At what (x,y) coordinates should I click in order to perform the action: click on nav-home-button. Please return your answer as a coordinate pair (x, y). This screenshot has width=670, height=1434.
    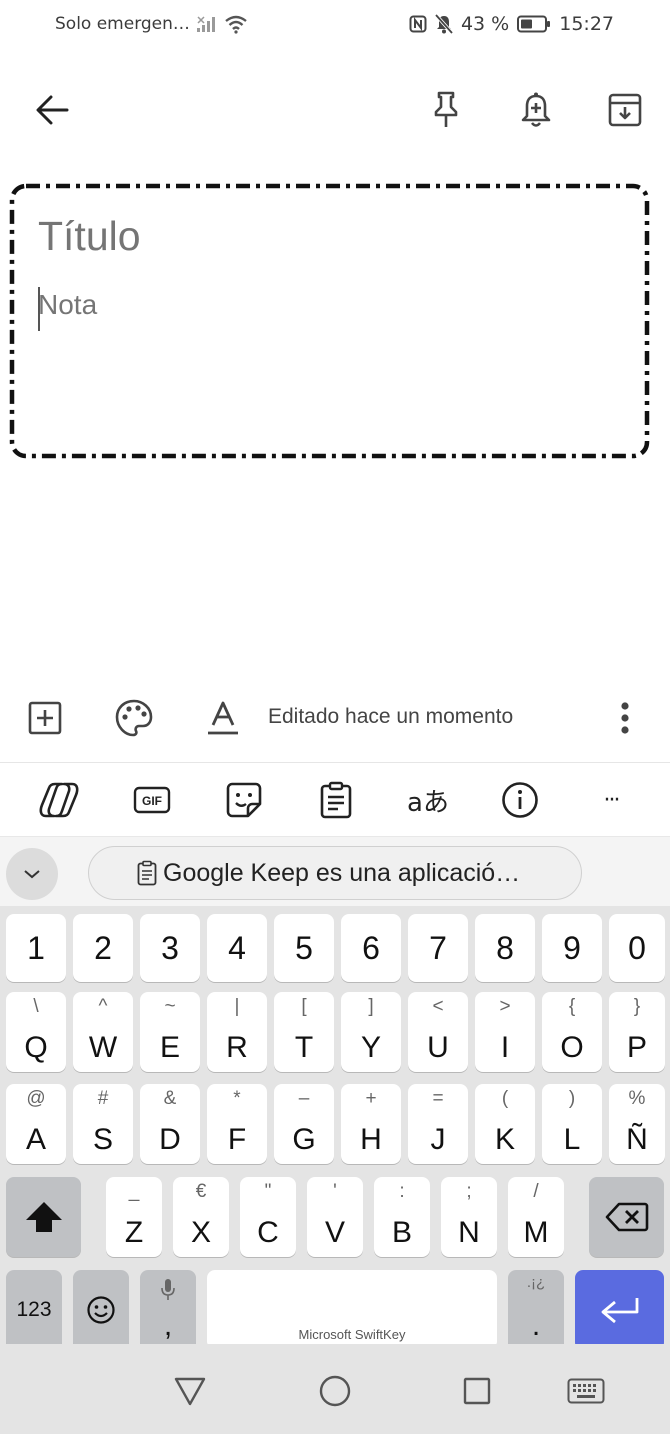
    Looking at the image, I should click on (335, 1391).